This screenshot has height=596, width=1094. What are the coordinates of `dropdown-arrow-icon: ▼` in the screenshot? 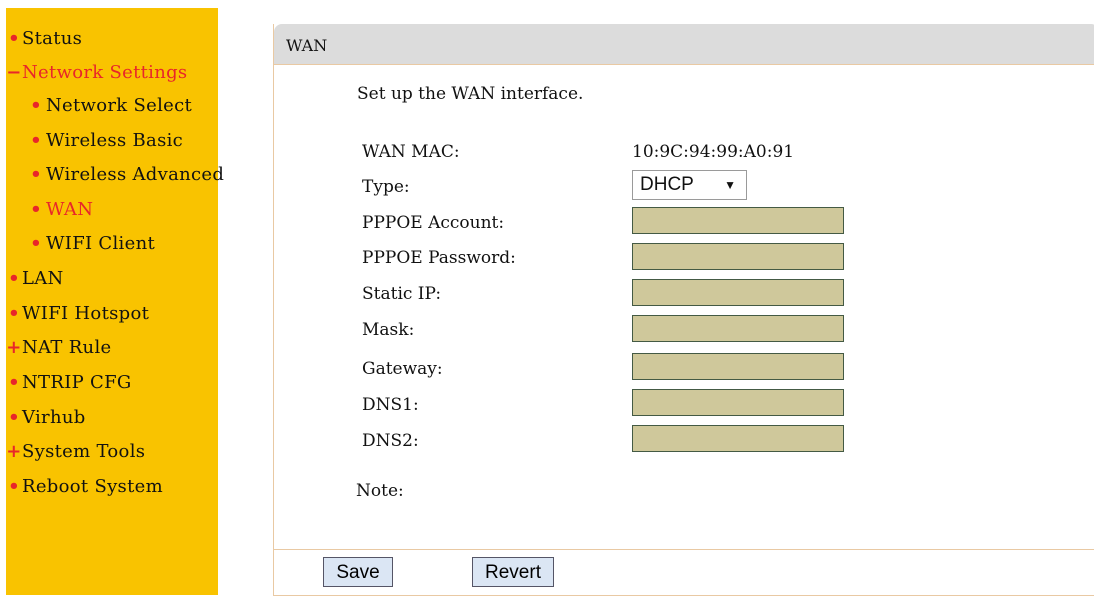 It's located at (730, 185).